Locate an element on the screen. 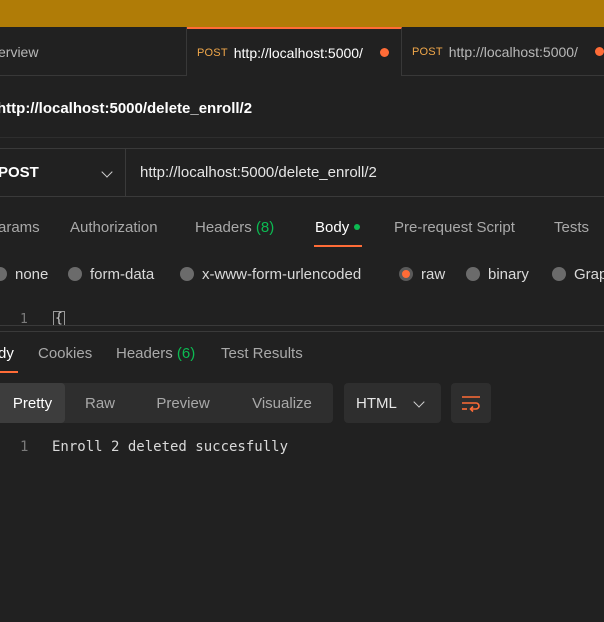 Image resolution: width=604 pixels, height=622 pixels. view-mode-segmented: Pretty Raw Preview Visualize is located at coordinates (166, 403).